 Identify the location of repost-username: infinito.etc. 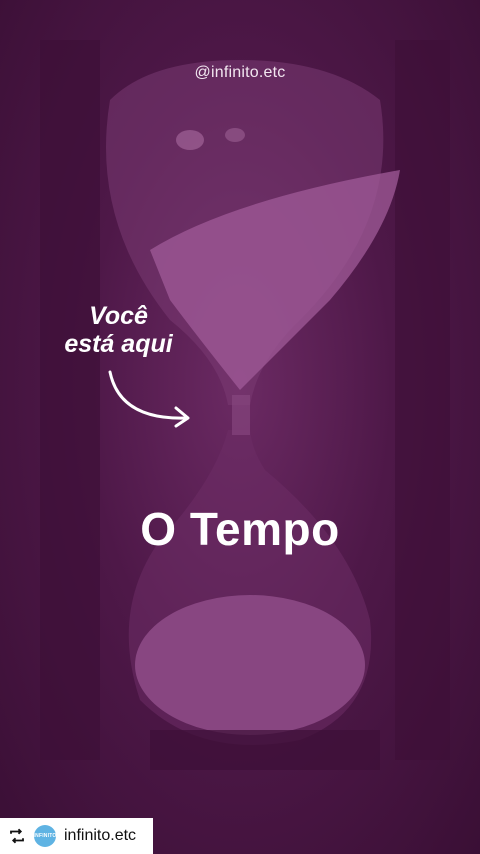
(100, 836).